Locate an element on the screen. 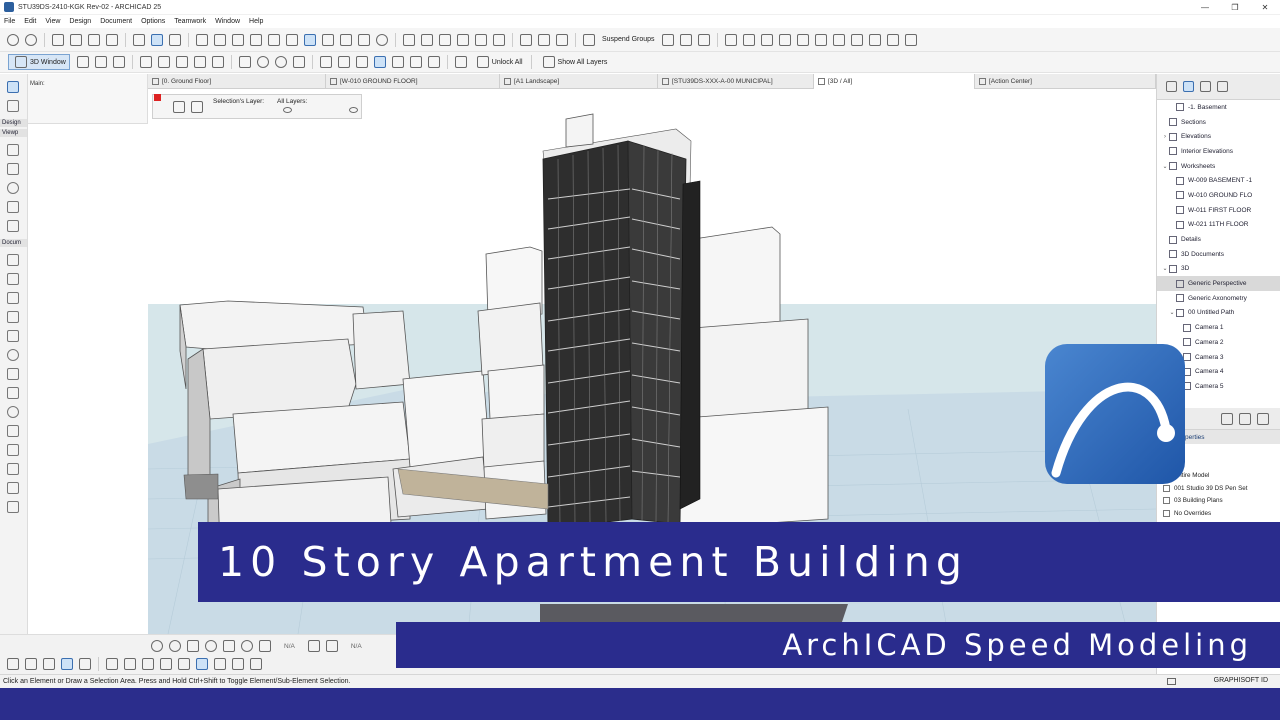 This screenshot has height=720, width=1280. curtain-wall-icon is located at coordinates (892, 39).